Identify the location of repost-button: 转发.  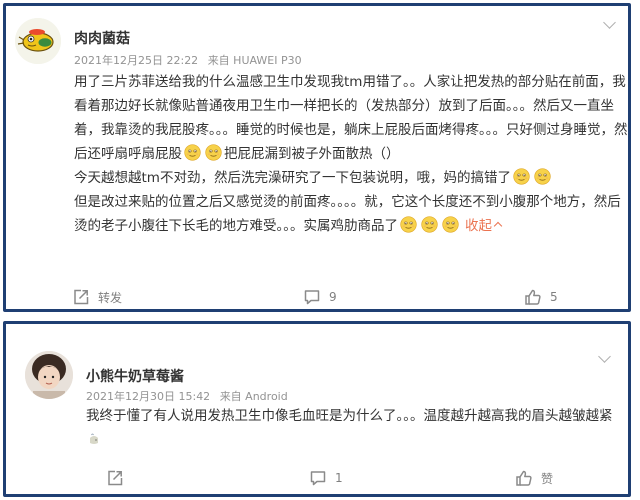
(97, 297).